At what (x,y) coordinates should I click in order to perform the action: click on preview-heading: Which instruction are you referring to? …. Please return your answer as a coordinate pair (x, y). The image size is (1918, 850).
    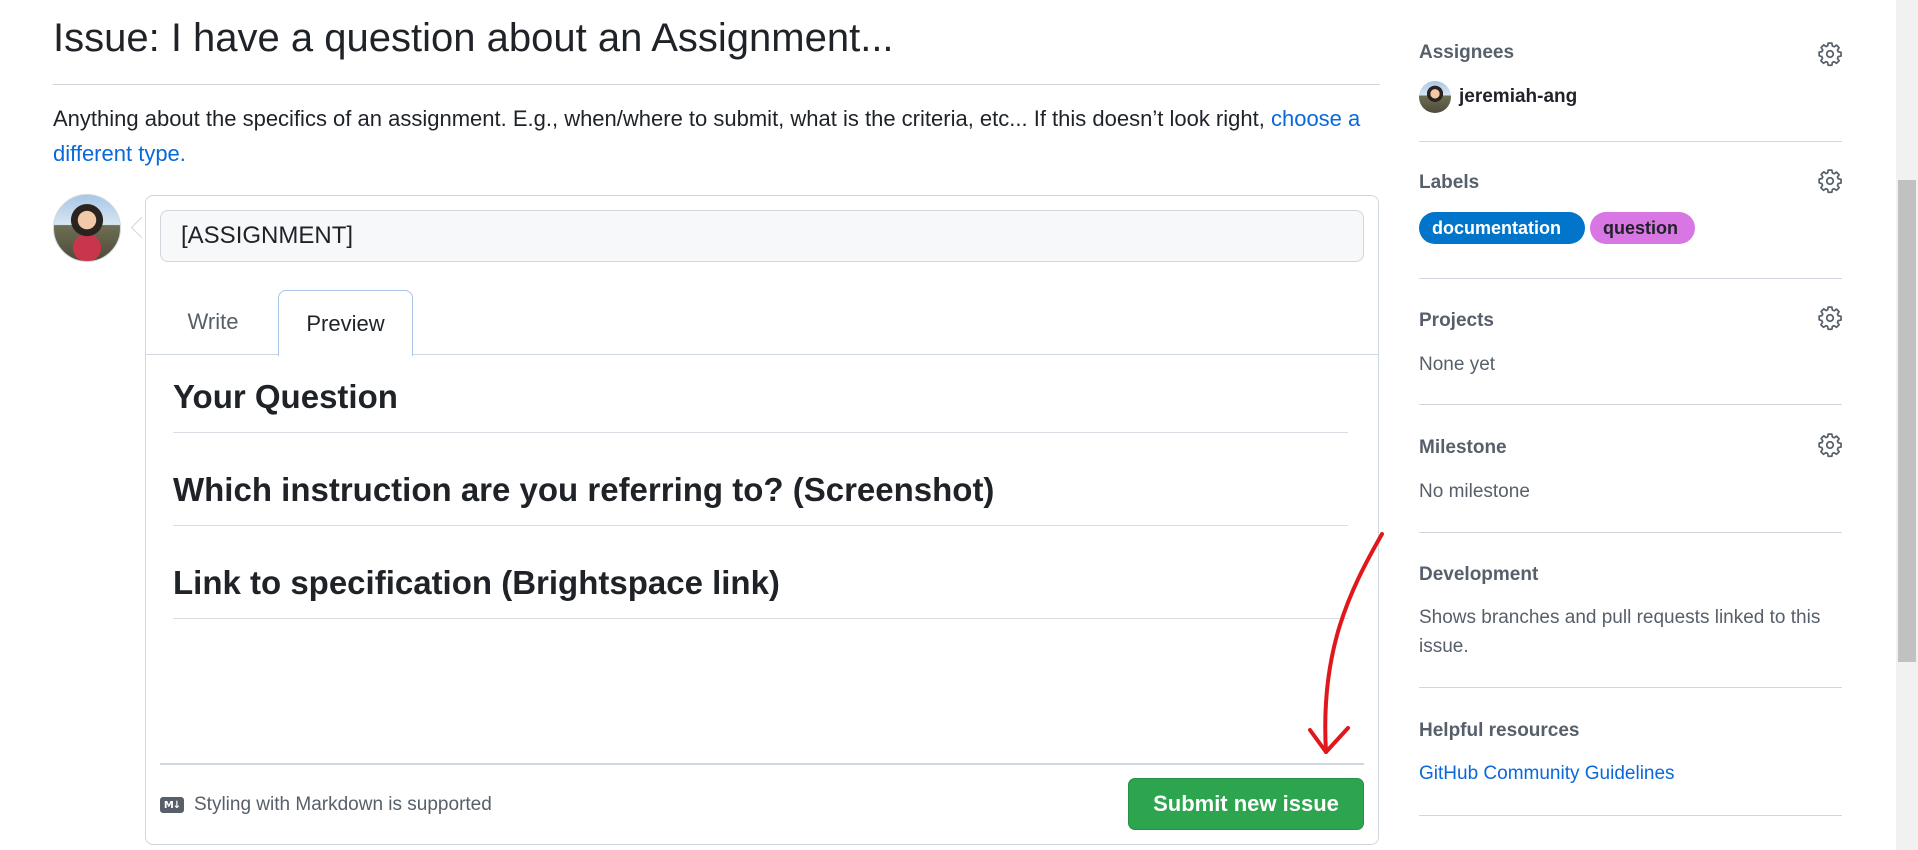
    Looking at the image, I should click on (760, 495).